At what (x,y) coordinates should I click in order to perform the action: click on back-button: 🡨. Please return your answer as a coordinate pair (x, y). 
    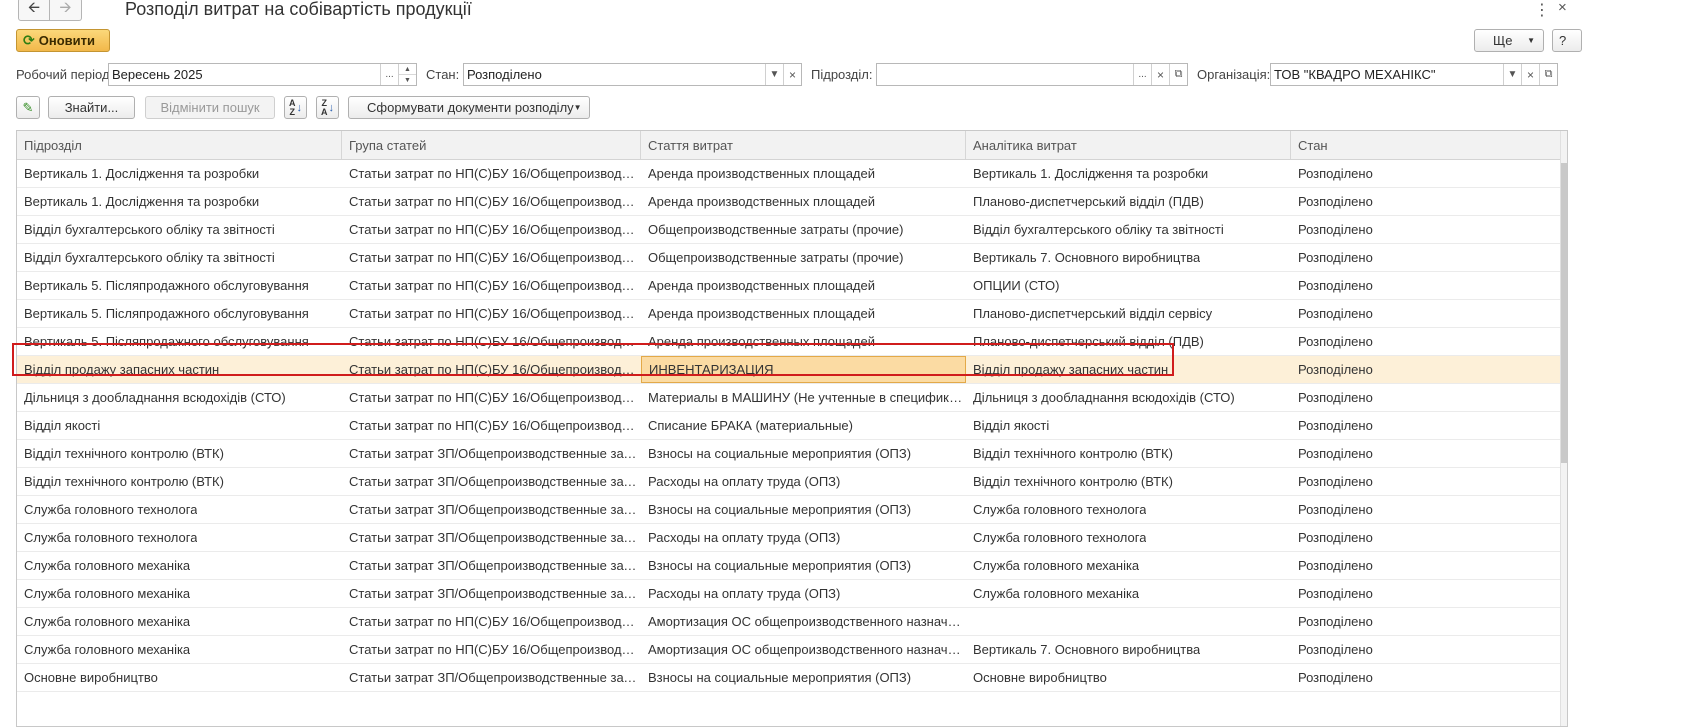
    Looking at the image, I should click on (34, 10).